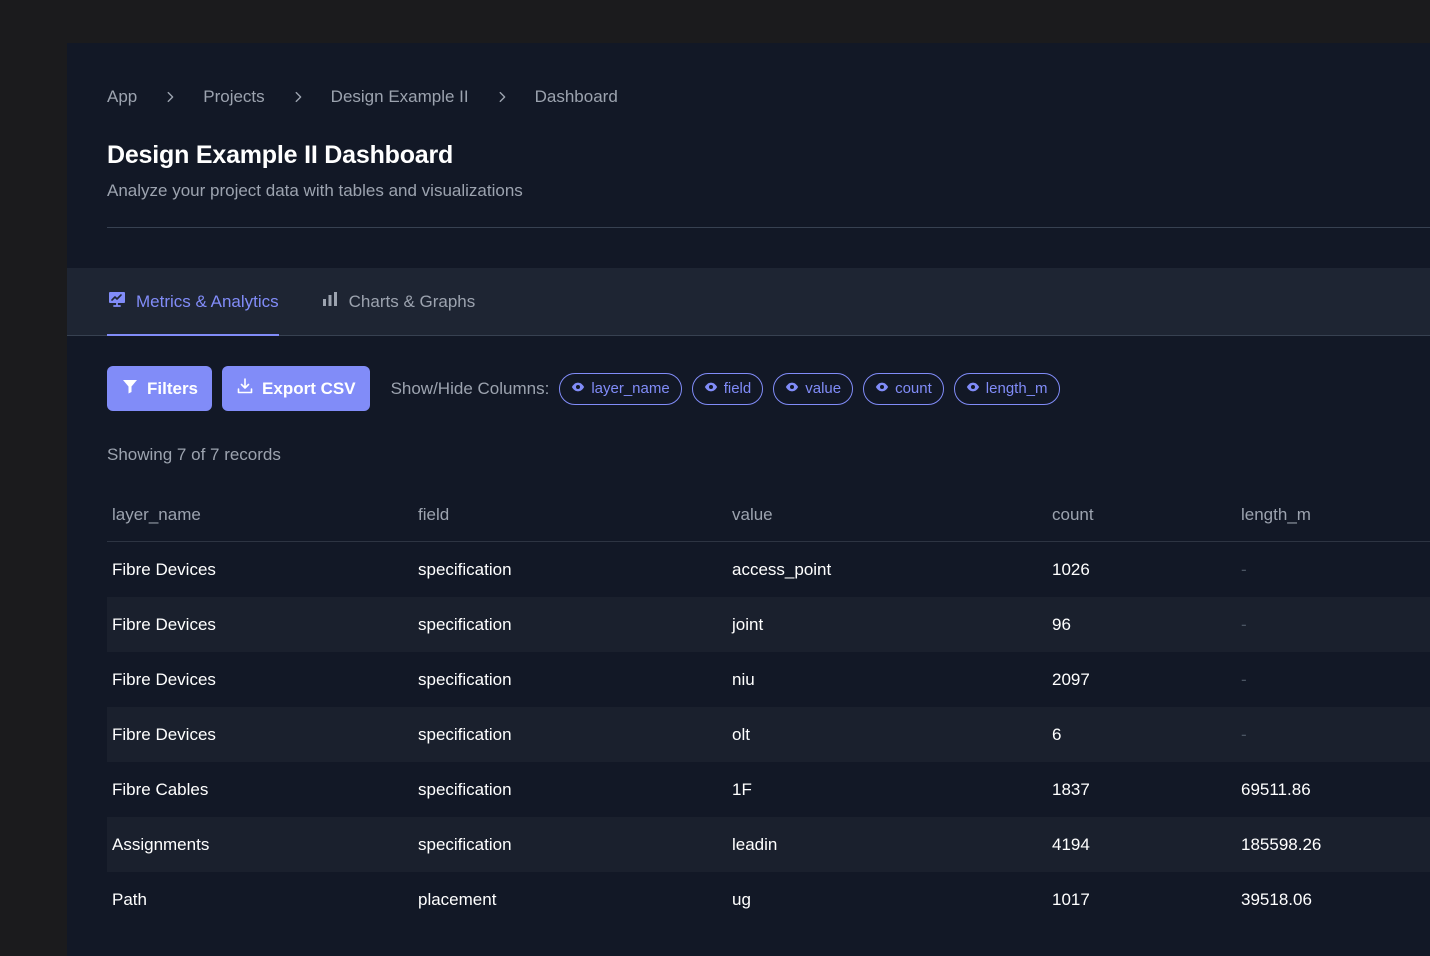 This screenshot has height=956, width=1430. Describe the element at coordinates (130, 388) in the screenshot. I see `filter-icon` at that location.